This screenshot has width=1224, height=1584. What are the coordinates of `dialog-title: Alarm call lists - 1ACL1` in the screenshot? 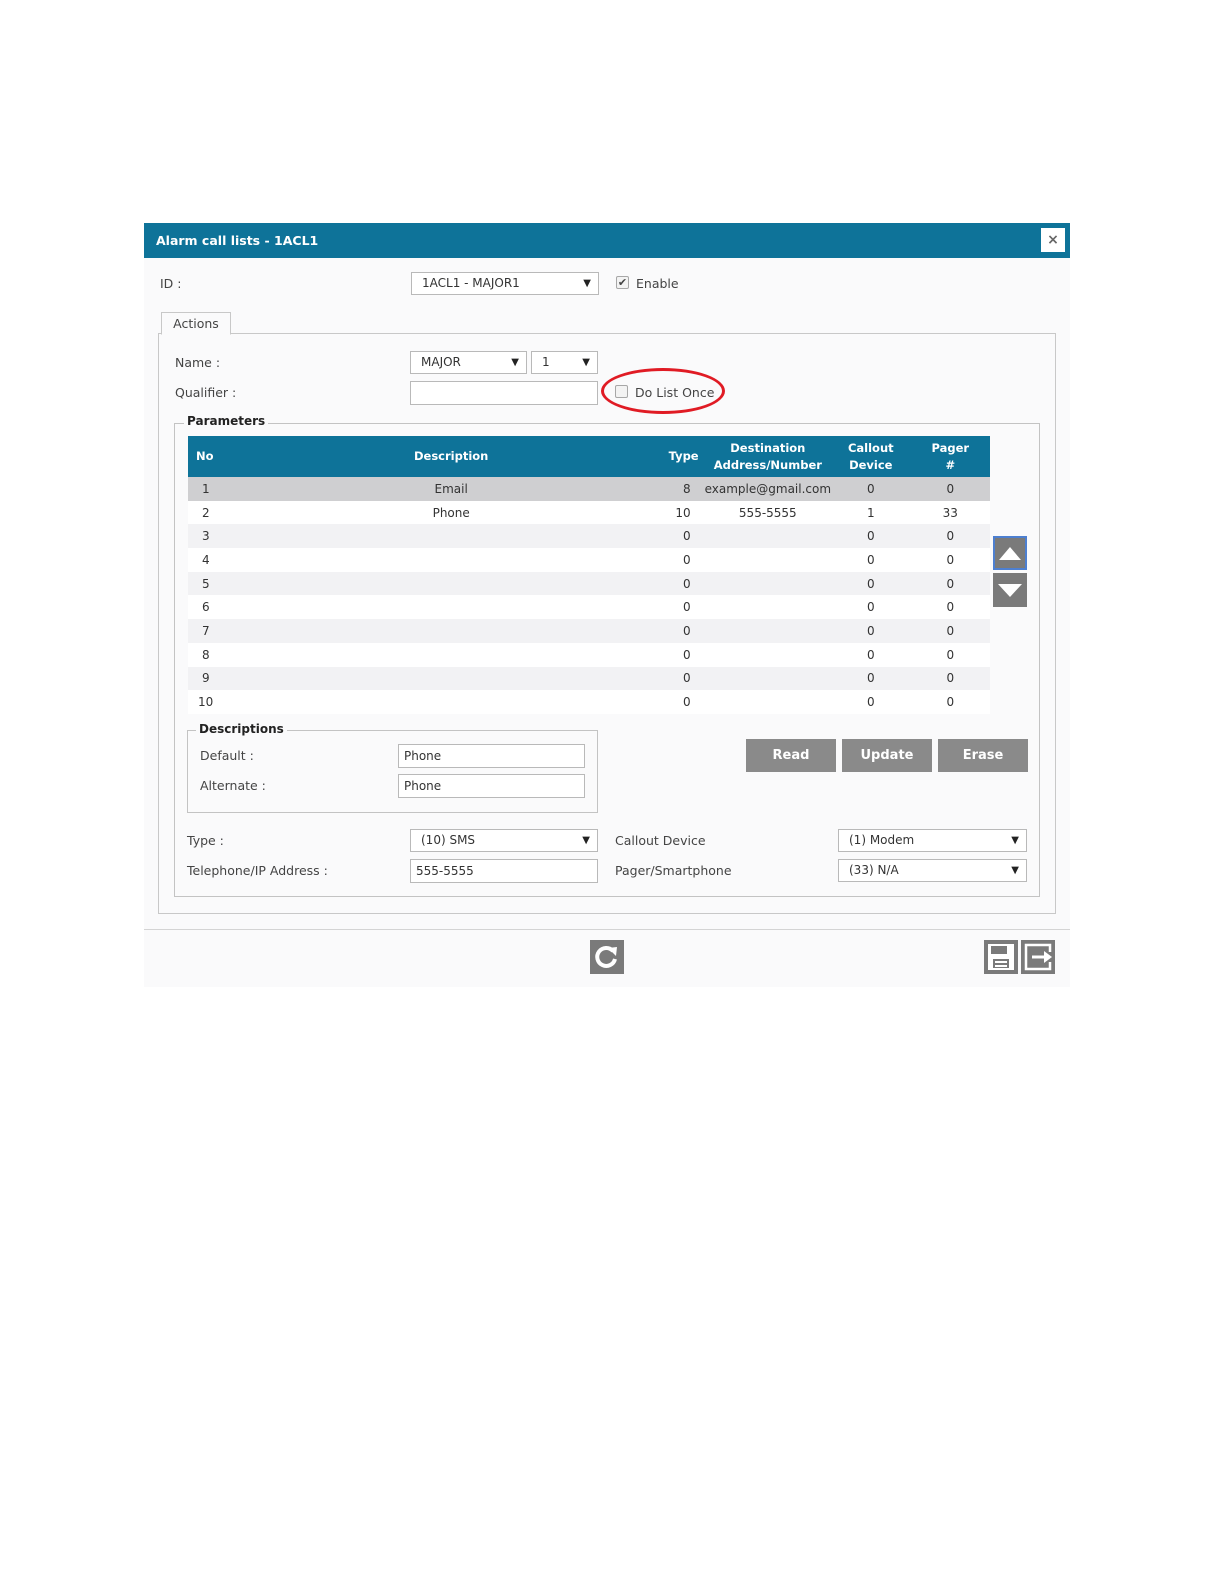 It's located at (237, 240).